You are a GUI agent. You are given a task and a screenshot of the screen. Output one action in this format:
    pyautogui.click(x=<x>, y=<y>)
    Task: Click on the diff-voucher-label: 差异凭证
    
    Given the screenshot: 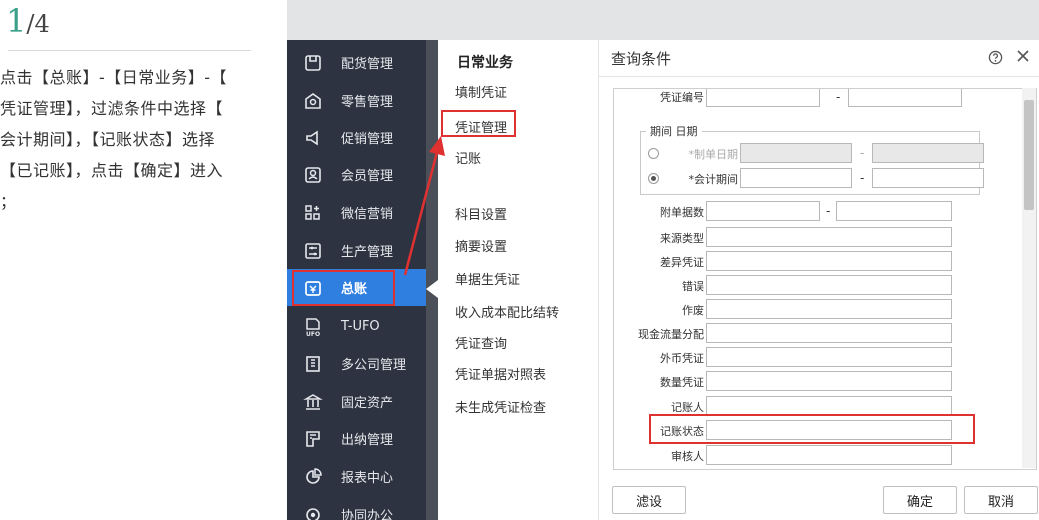 What is the action you would take?
    pyautogui.click(x=682, y=262)
    